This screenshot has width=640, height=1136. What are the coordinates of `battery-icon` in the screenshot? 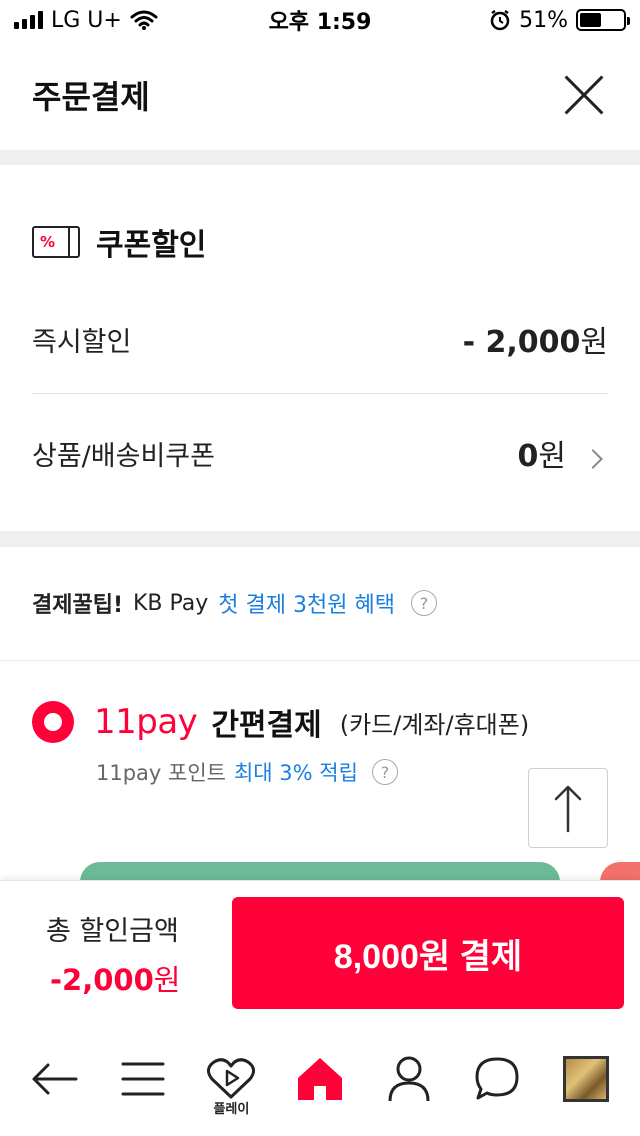 It's located at (603, 20).